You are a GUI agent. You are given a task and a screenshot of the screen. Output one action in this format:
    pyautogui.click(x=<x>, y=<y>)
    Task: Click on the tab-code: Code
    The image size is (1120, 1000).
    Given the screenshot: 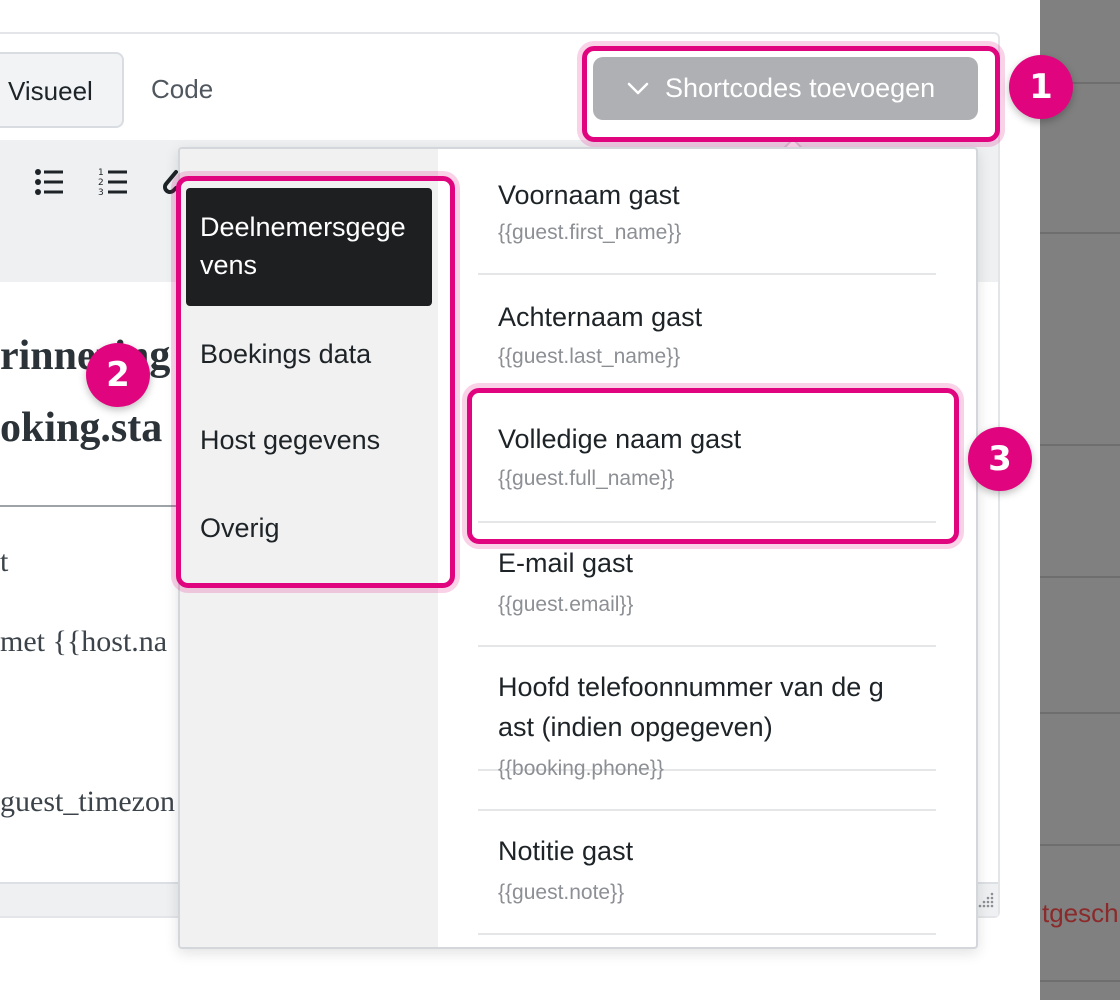 What is the action you would take?
    pyautogui.click(x=182, y=89)
    